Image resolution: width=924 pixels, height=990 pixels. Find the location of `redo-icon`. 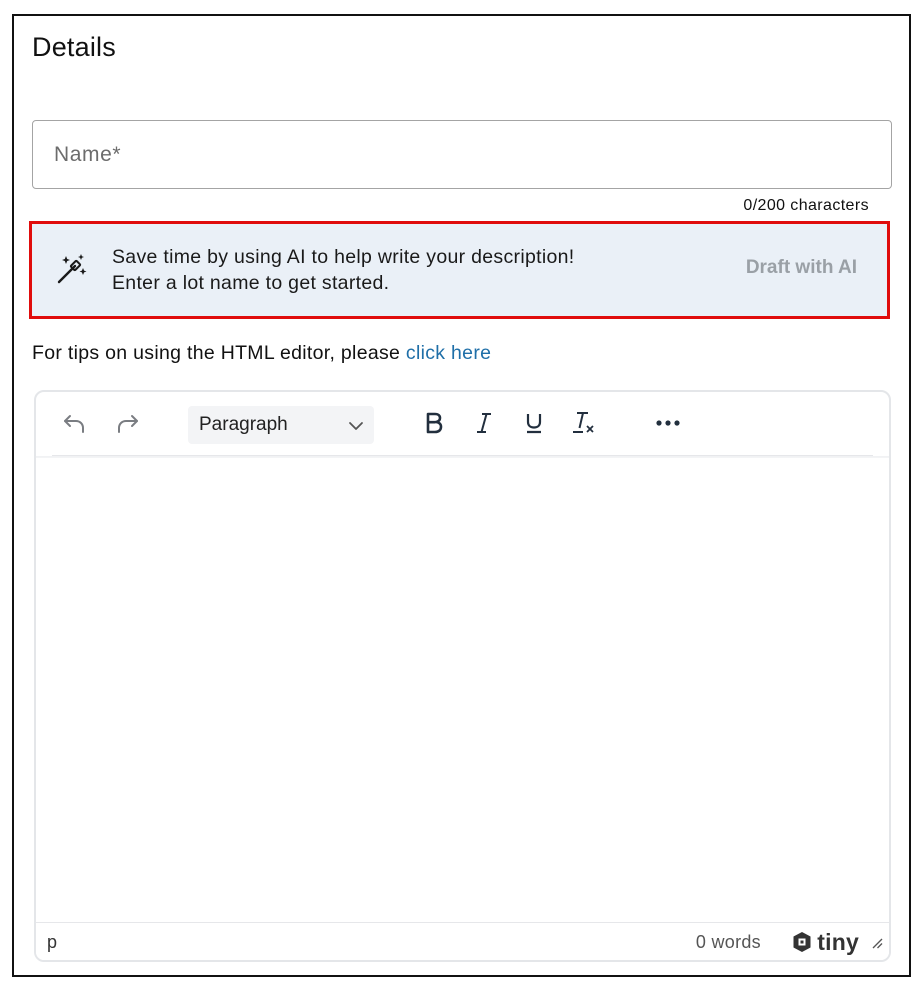

redo-icon is located at coordinates (128, 423).